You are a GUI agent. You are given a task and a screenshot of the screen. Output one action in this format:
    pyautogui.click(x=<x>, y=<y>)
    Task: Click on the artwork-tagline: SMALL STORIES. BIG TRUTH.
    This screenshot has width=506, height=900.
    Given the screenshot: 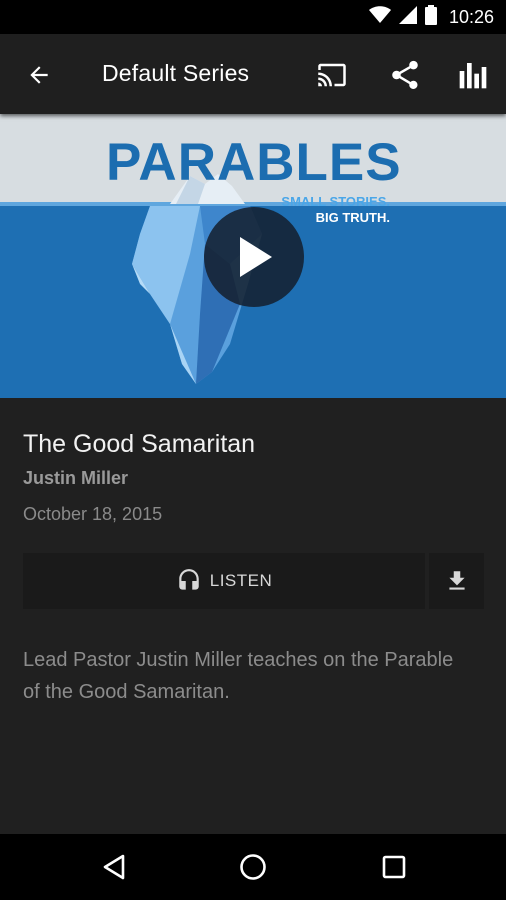 What is the action you would take?
    pyautogui.click(x=334, y=210)
    